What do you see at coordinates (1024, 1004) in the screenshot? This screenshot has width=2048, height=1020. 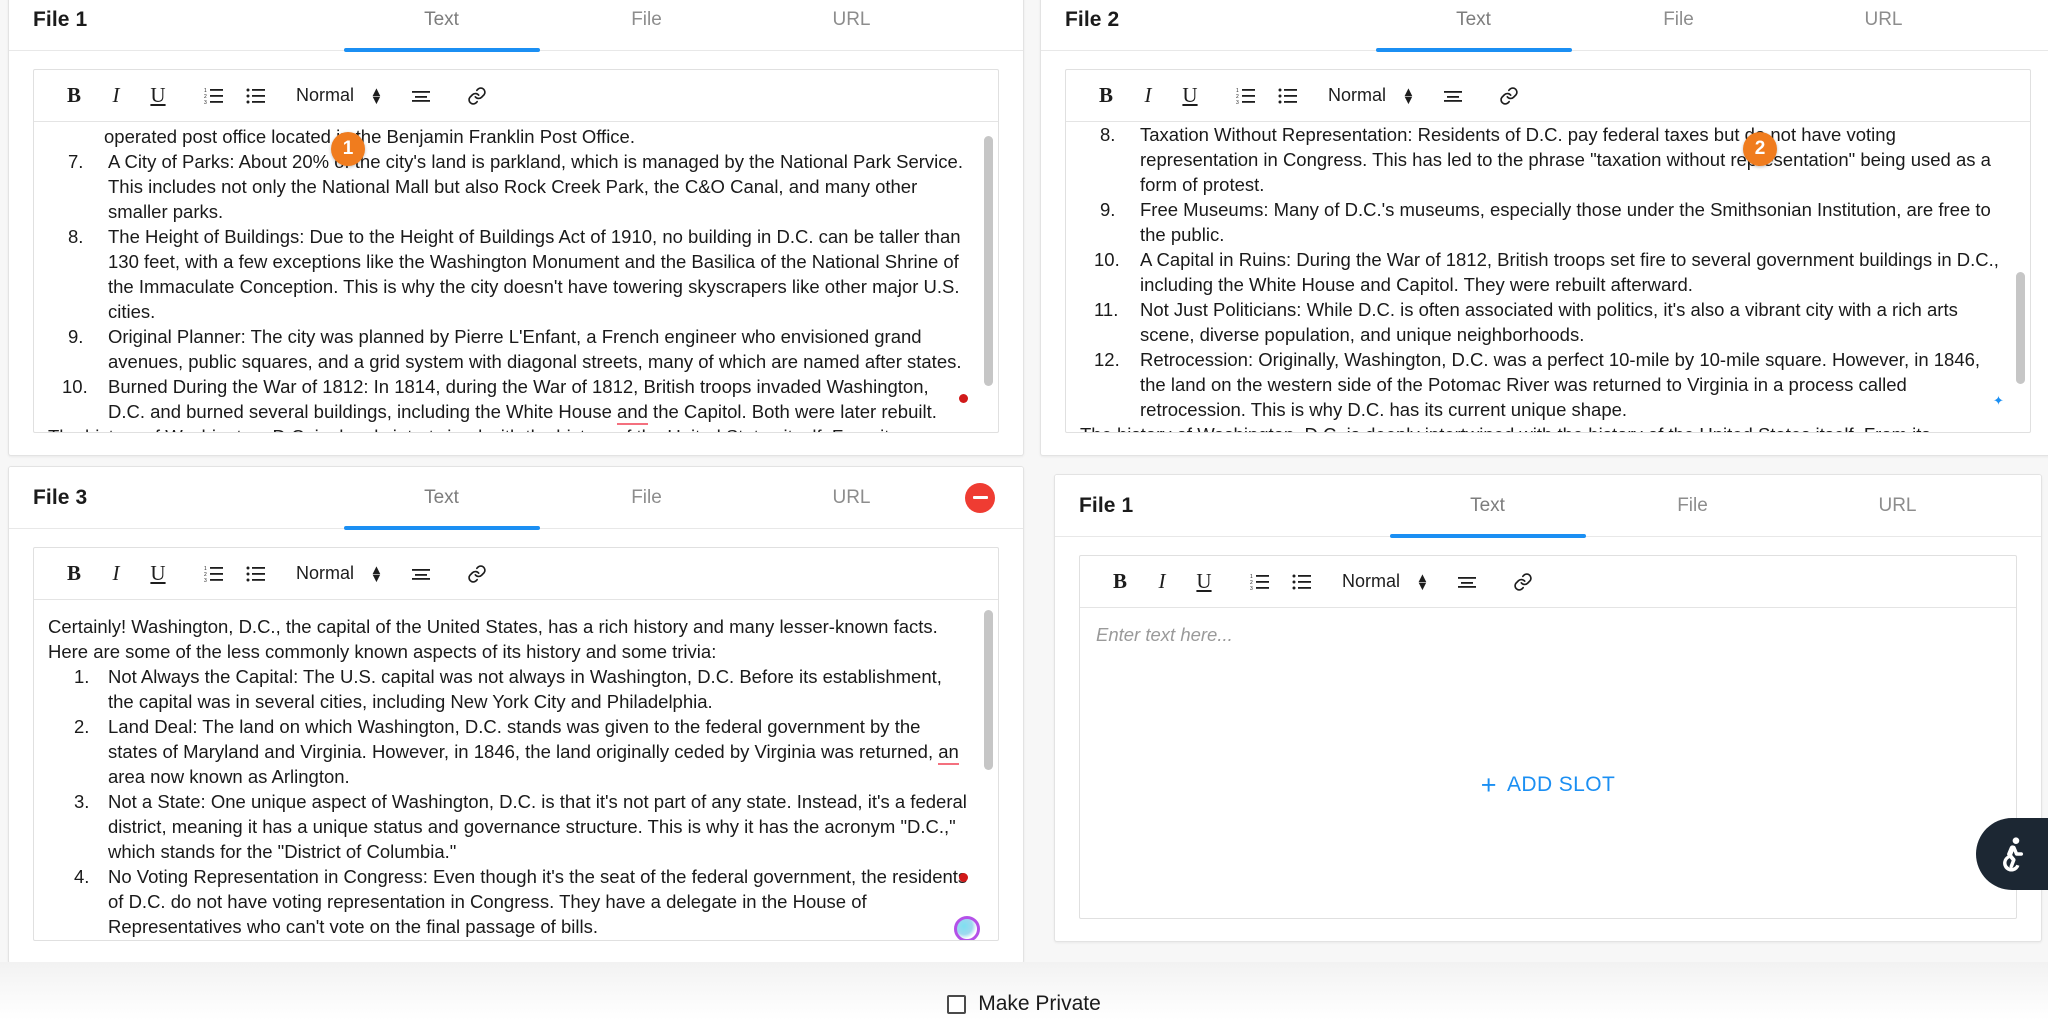 I see `make-private-row: Make Private` at bounding box center [1024, 1004].